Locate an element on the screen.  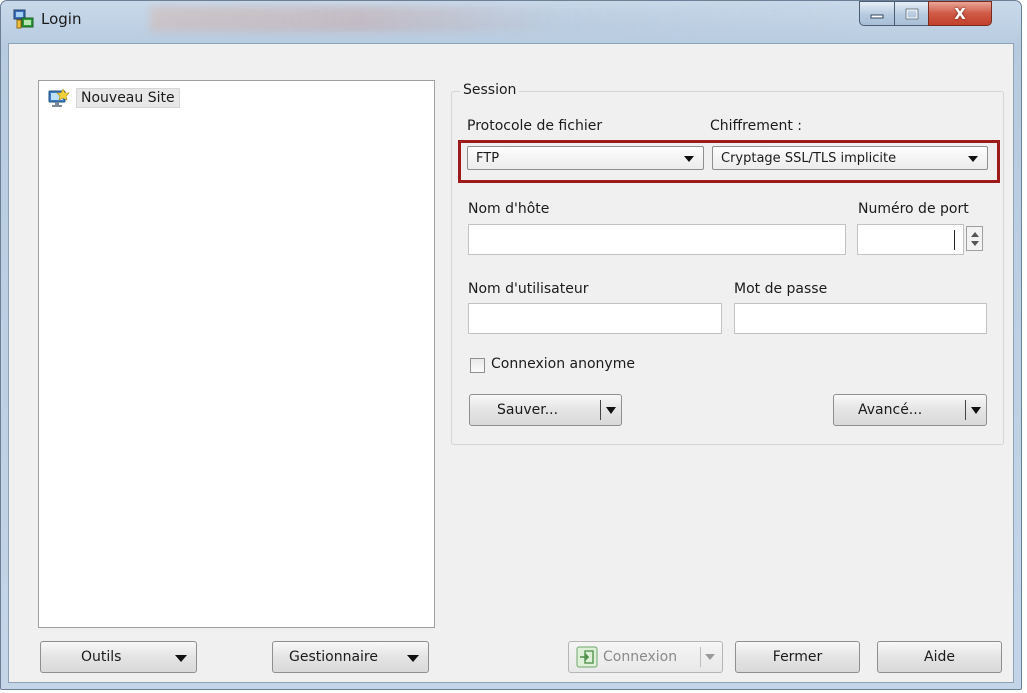
anonymous-checkbox is located at coordinates (477, 365).